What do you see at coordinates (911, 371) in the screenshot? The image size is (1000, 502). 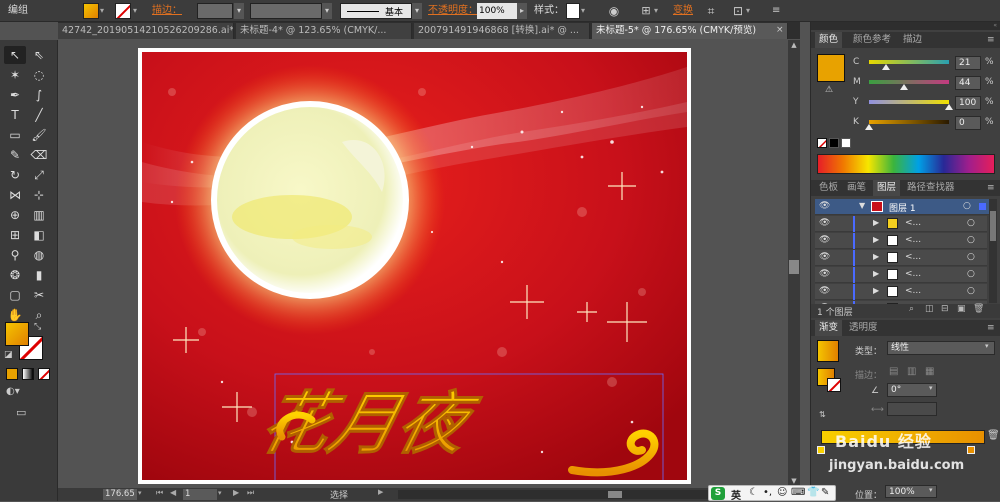 I see `stroke-along-icon: ▥` at bounding box center [911, 371].